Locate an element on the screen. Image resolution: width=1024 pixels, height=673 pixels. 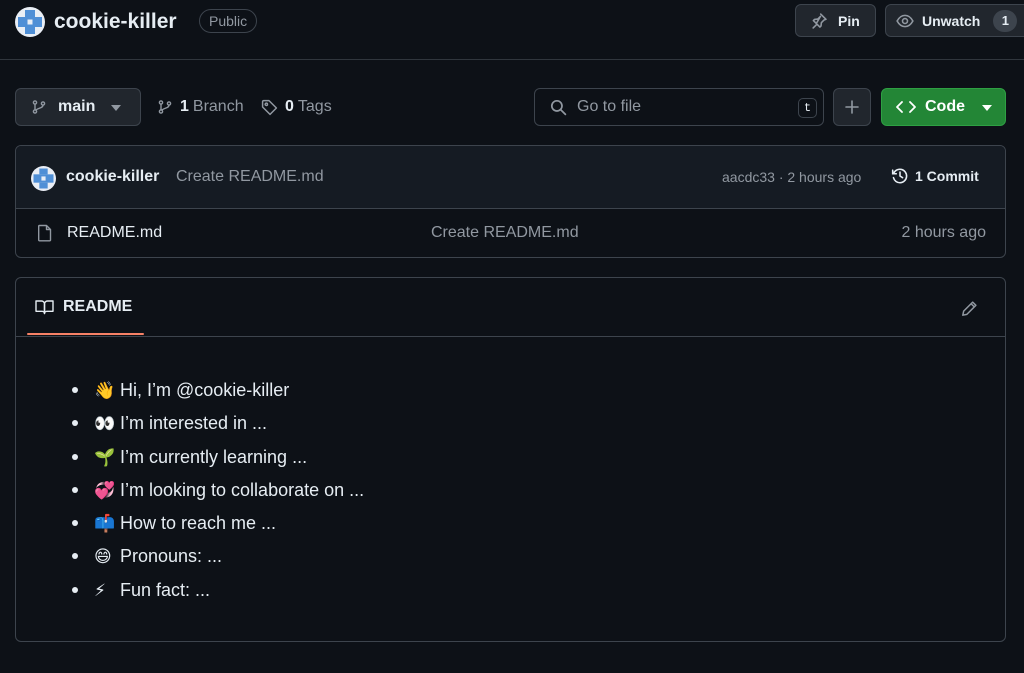
watch-label: Unwatch is located at coordinates (951, 20).